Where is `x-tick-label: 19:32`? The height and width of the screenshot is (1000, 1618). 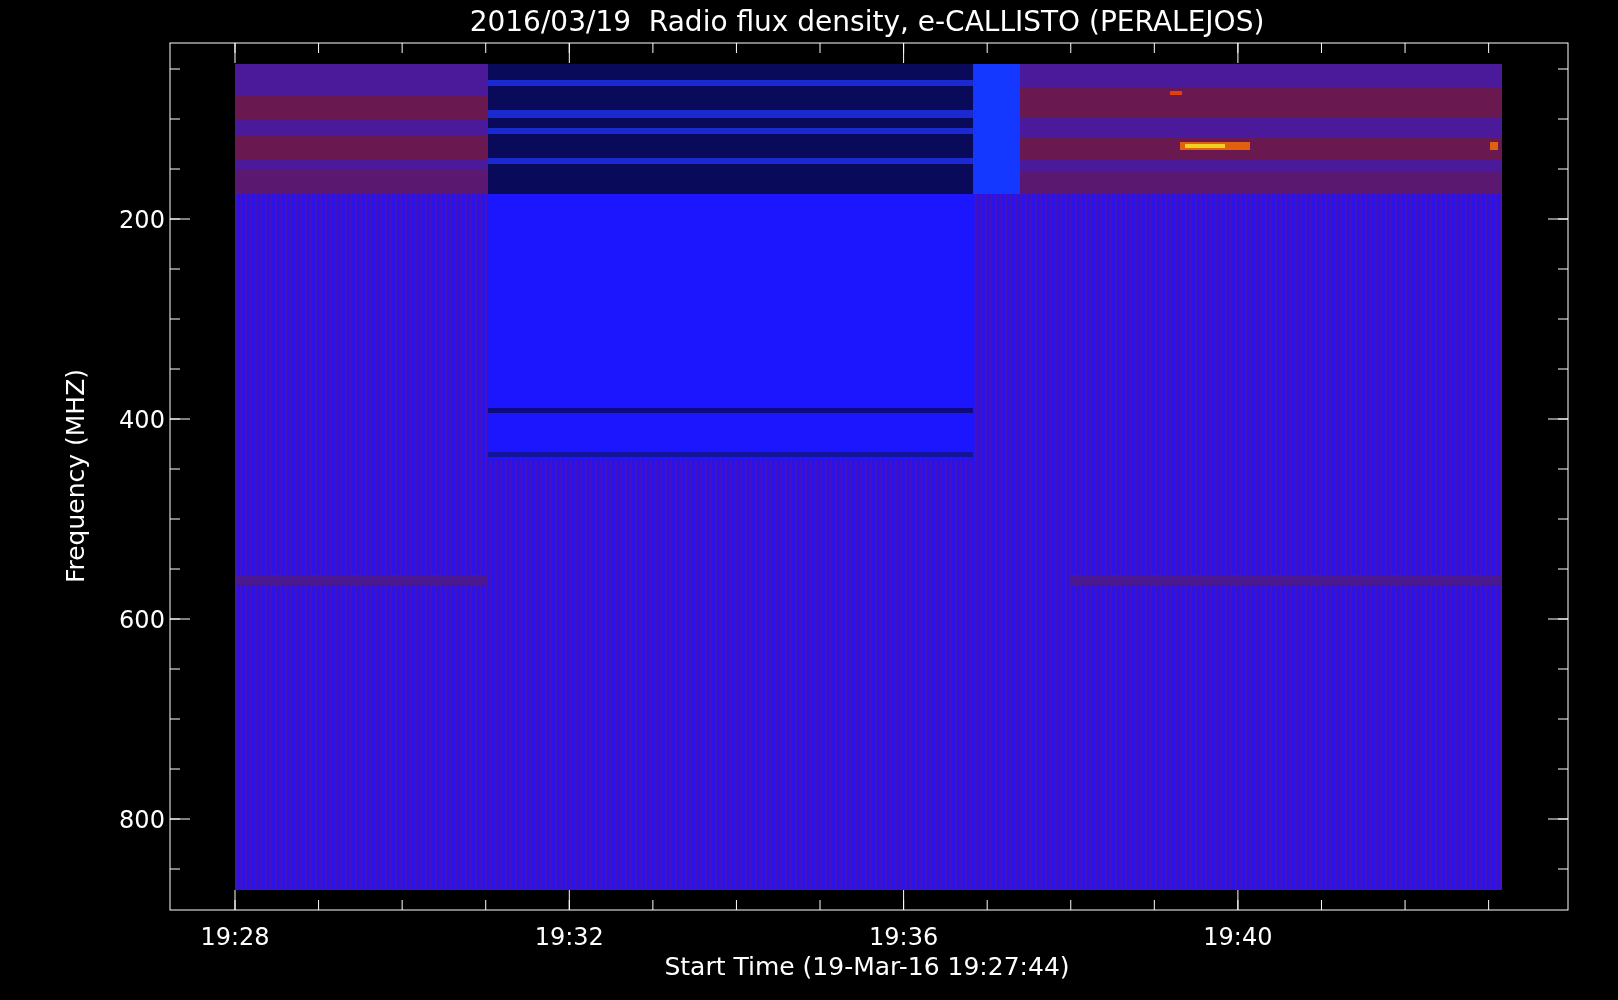
x-tick-label: 19:32 is located at coordinates (569, 937).